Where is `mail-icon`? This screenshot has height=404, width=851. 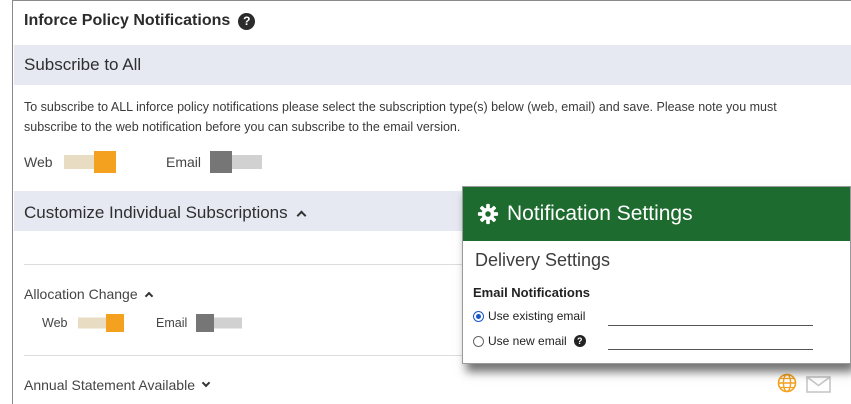
mail-icon is located at coordinates (818, 384).